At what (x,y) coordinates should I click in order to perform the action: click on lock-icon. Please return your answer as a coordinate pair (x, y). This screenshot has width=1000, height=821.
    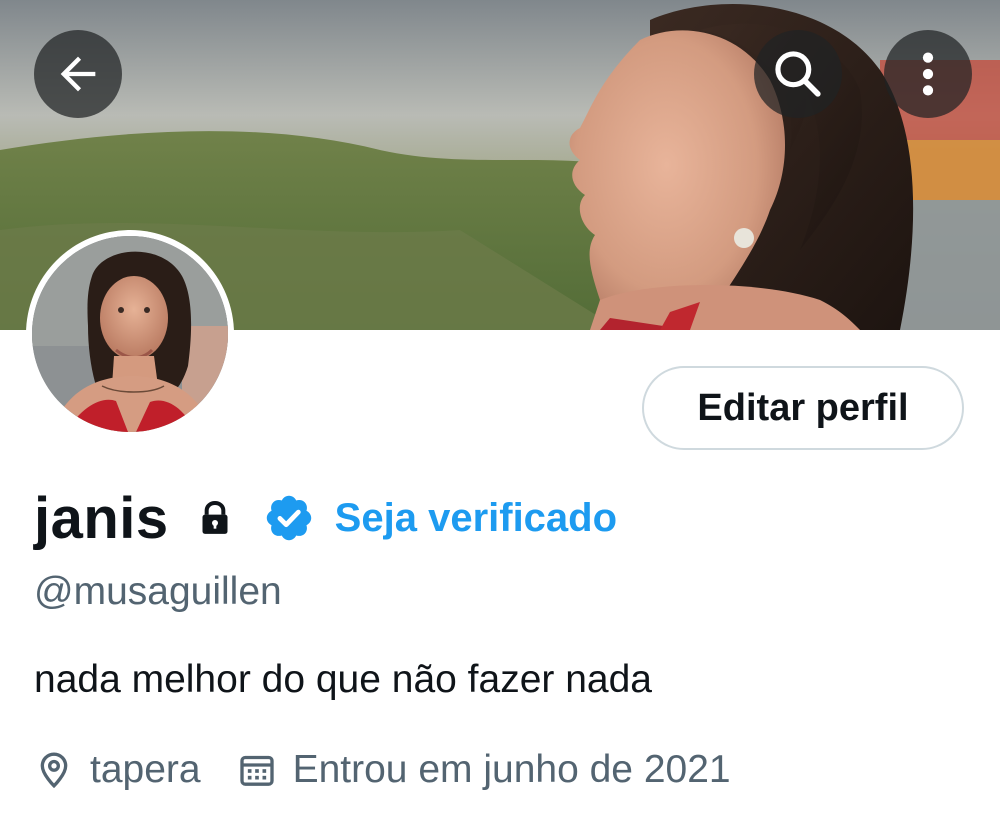
    Looking at the image, I should click on (215, 518).